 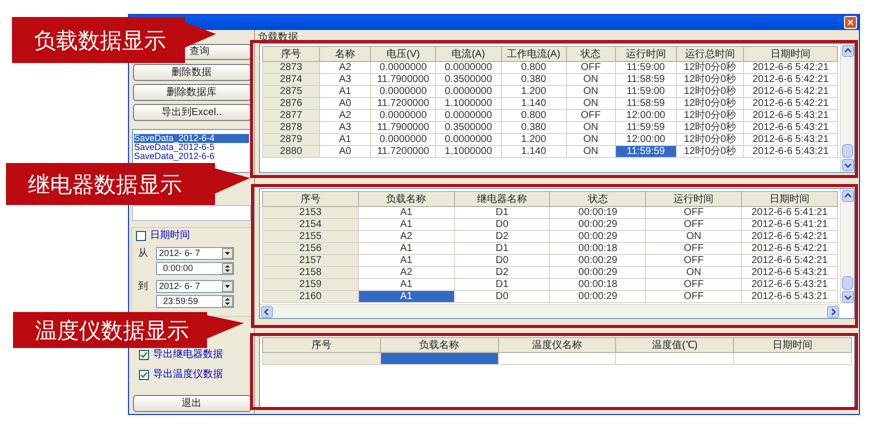 I want to click on table-cell: D1, so click(x=502, y=248).